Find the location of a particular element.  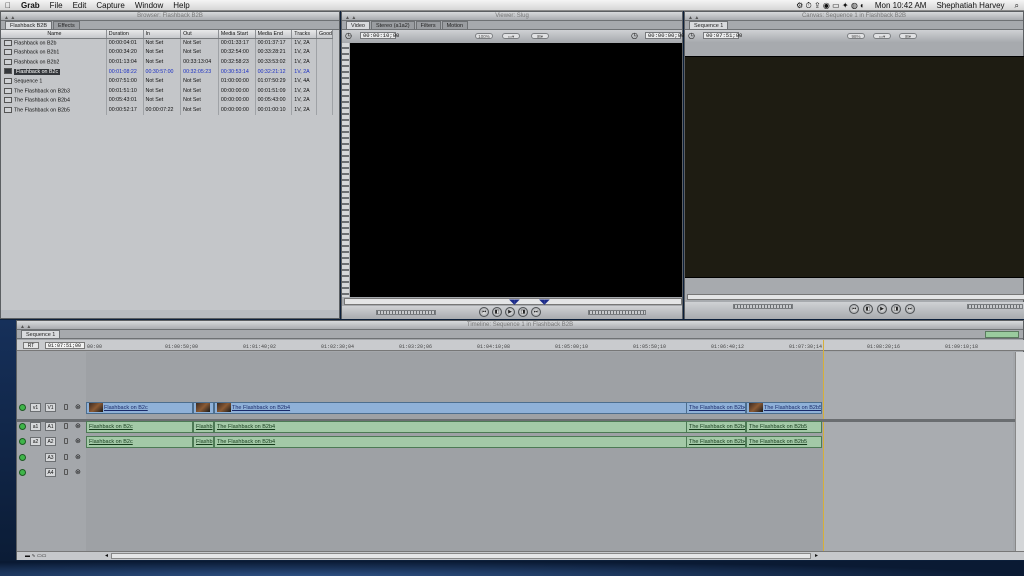

destination-track-a1: A1 is located at coordinates (50, 426).